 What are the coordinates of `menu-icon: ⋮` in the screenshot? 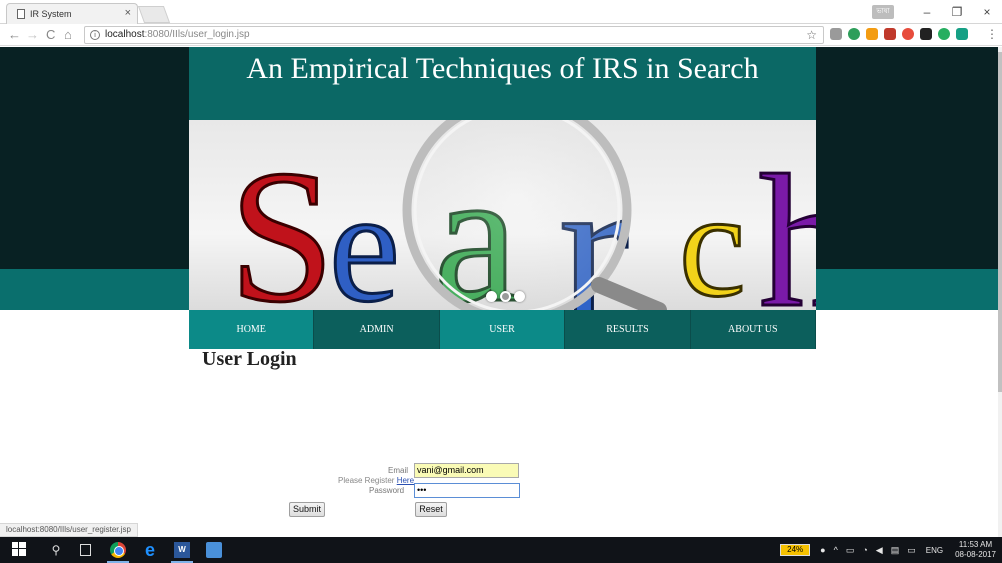 It's located at (992, 34).